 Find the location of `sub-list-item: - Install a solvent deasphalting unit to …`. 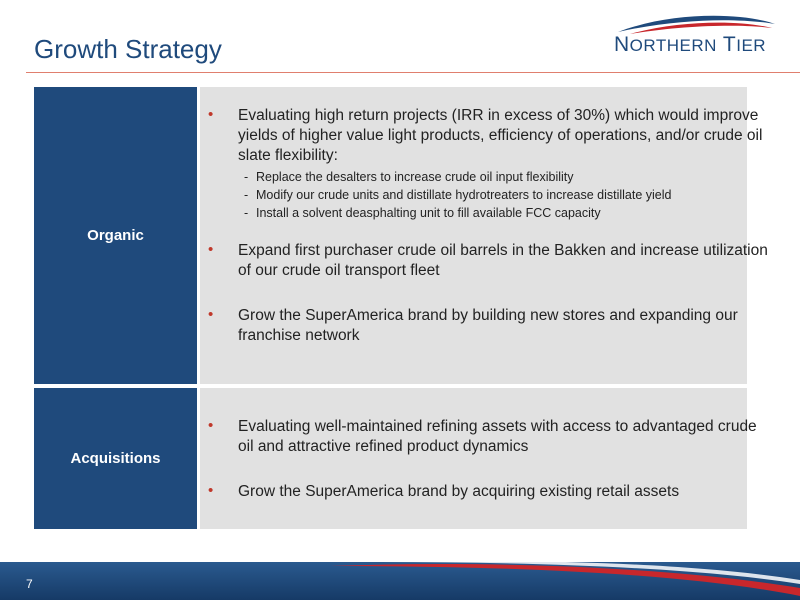

sub-list-item: - Install a solvent deasphalting unit to … is located at coordinates (504, 213).